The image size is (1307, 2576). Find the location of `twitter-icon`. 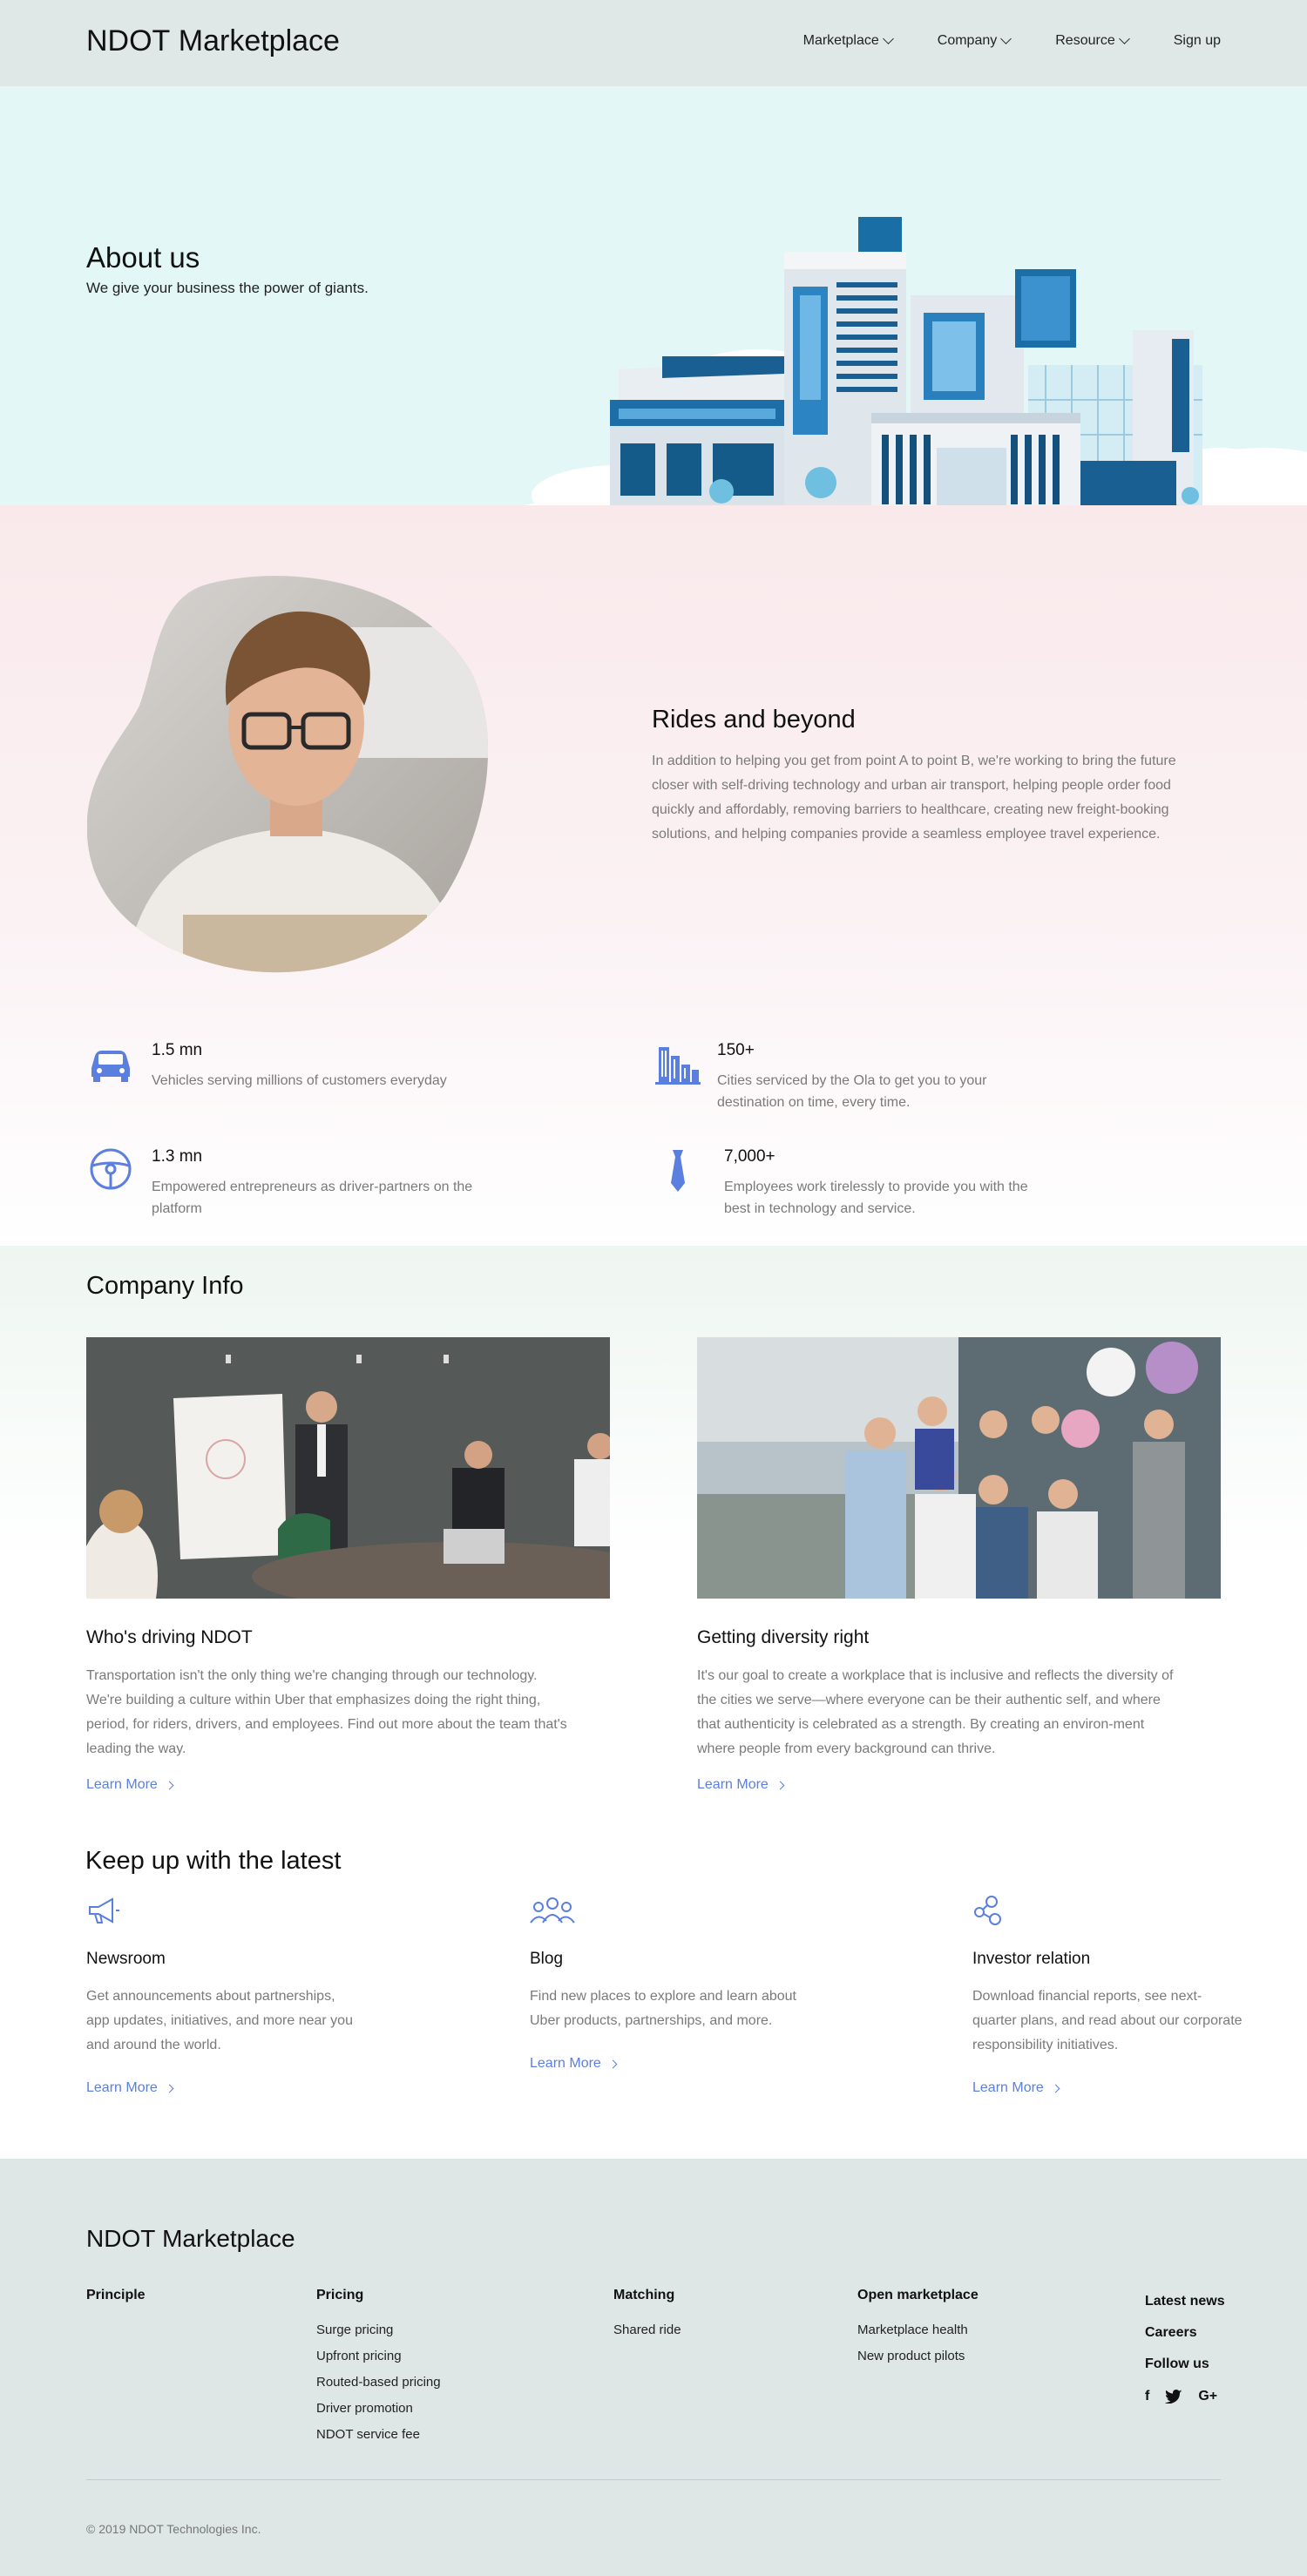

twitter-icon is located at coordinates (1174, 2397).